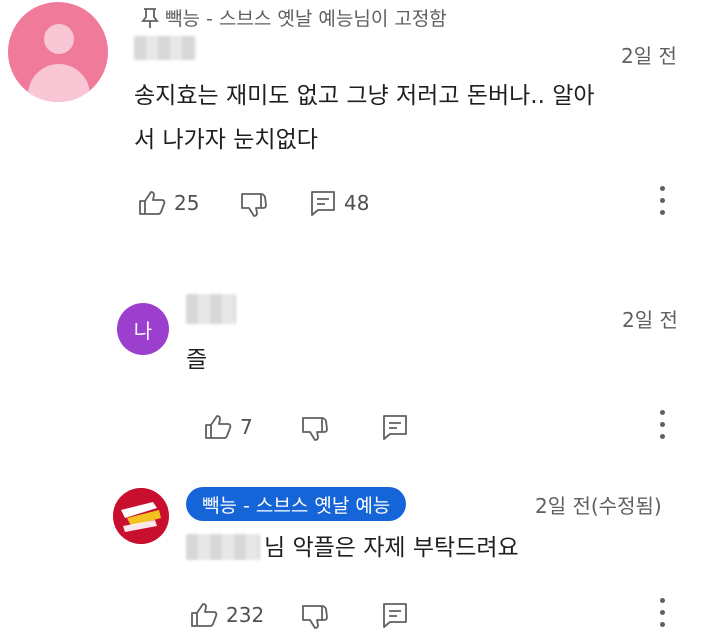 This screenshot has height=644, width=708. I want to click on like-count: 7, so click(246, 427).